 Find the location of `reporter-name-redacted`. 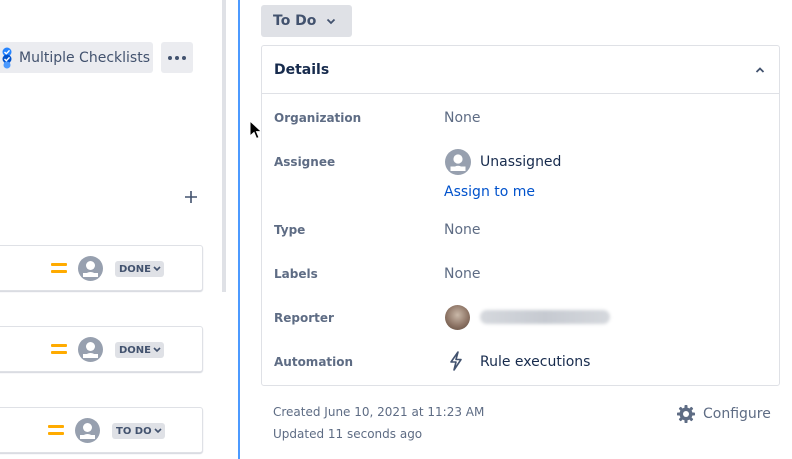

reporter-name-redacted is located at coordinates (545, 317).